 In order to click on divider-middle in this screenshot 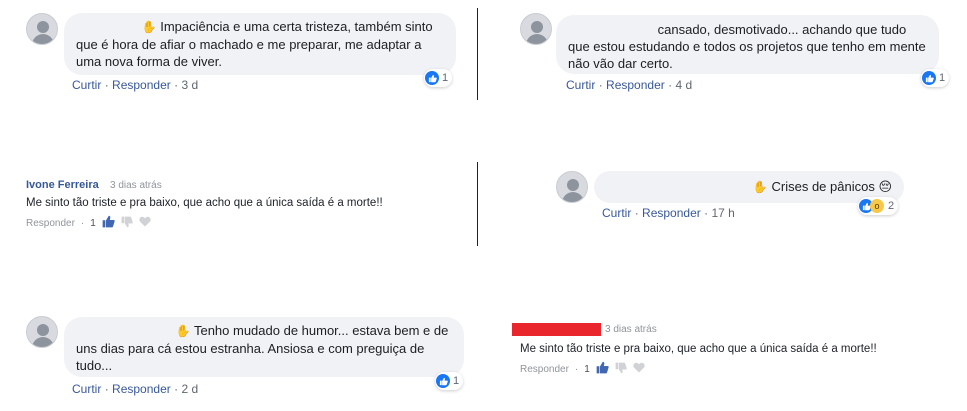, I will do `click(477, 204)`.